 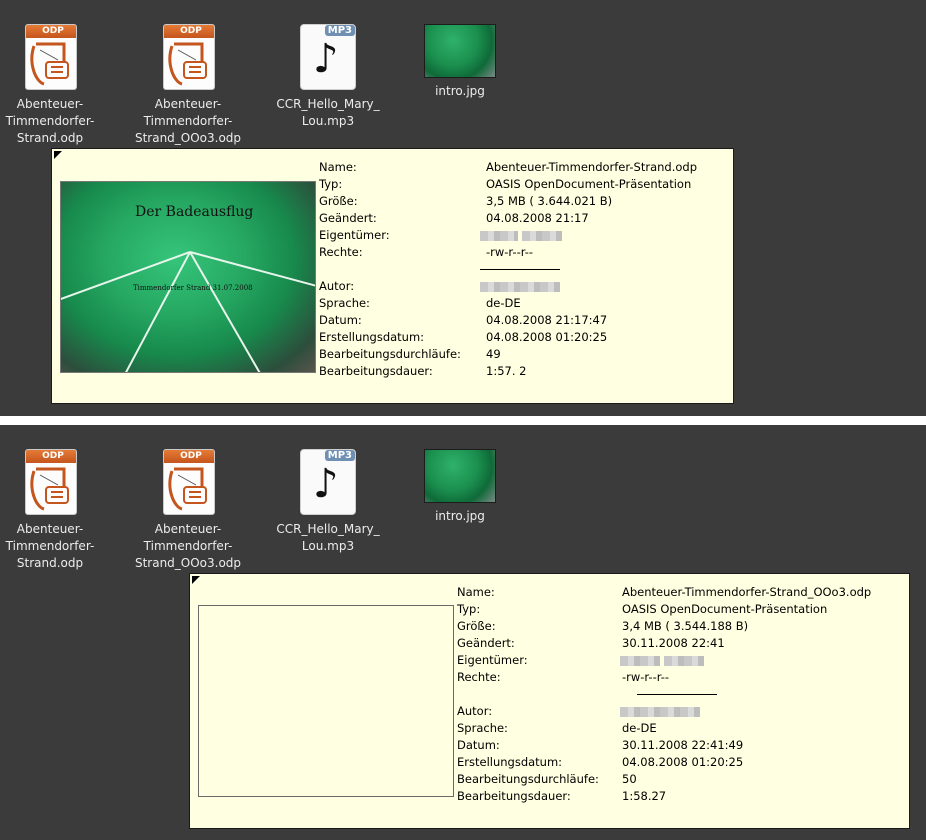 What do you see at coordinates (603, 626) in the screenshot?
I see `prop-size: Größe: 3,4 MB ( 3.544.188 B)` at bounding box center [603, 626].